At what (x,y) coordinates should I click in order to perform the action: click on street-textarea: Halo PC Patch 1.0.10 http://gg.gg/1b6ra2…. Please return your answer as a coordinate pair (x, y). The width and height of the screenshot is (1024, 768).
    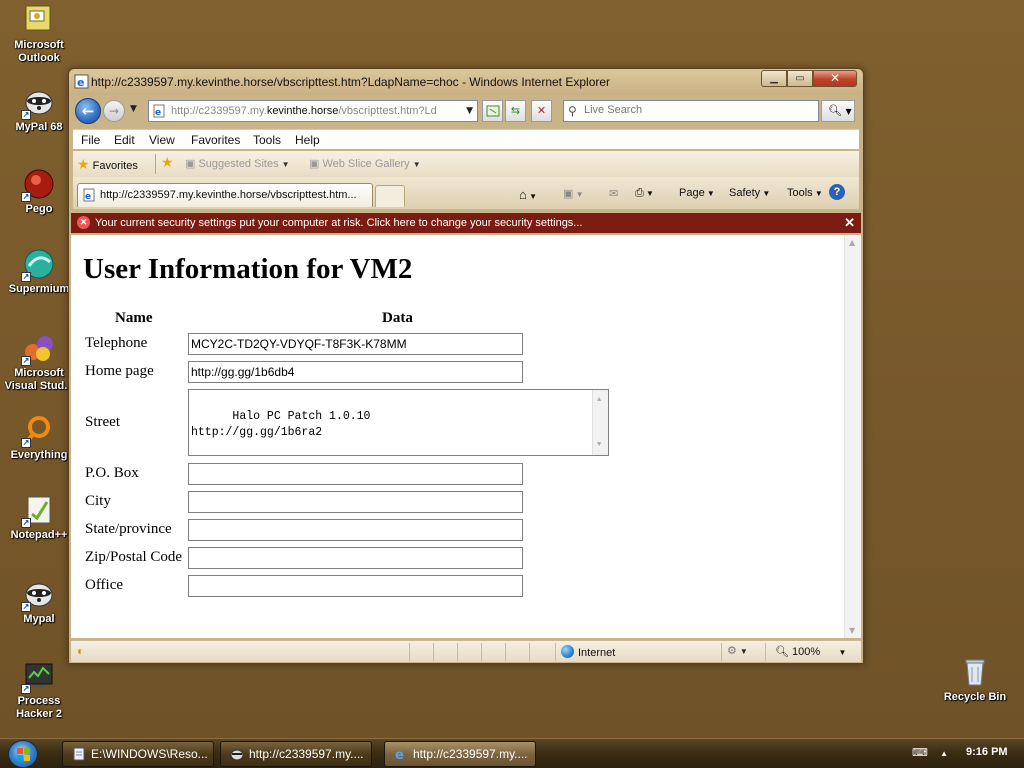
    Looking at the image, I should click on (398, 422).